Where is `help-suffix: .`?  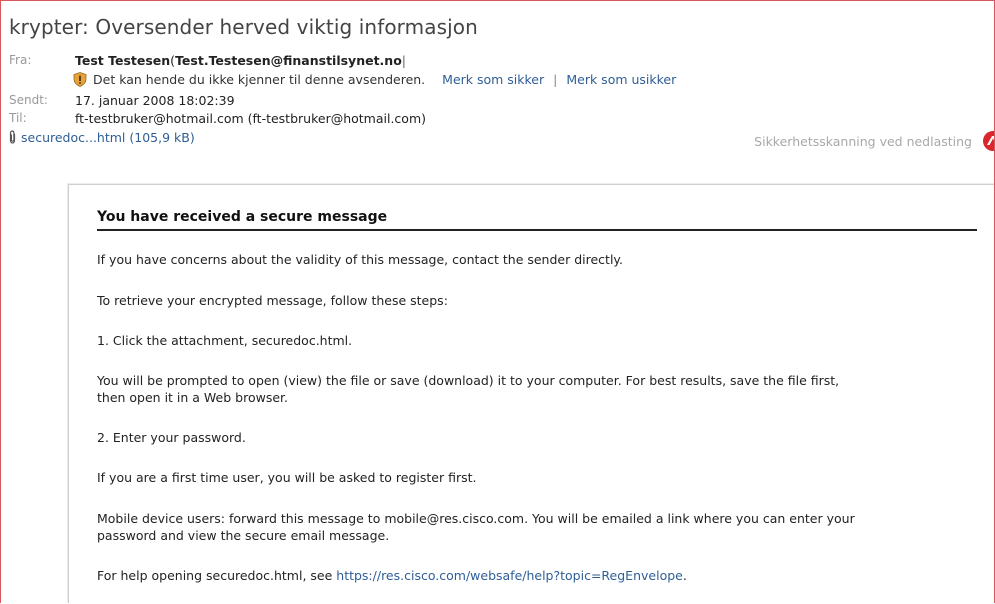
help-suffix: . is located at coordinates (684, 575).